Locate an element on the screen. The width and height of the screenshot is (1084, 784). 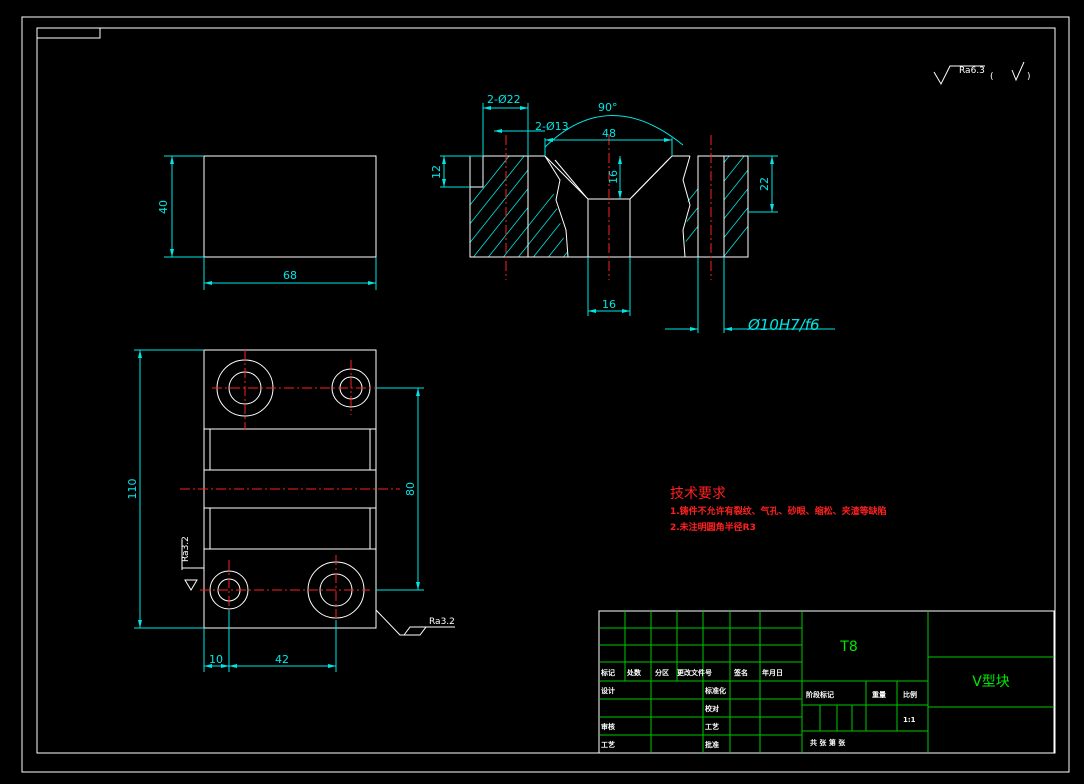
dim-hole-big: 2-Ø22 is located at coordinates (504, 99).